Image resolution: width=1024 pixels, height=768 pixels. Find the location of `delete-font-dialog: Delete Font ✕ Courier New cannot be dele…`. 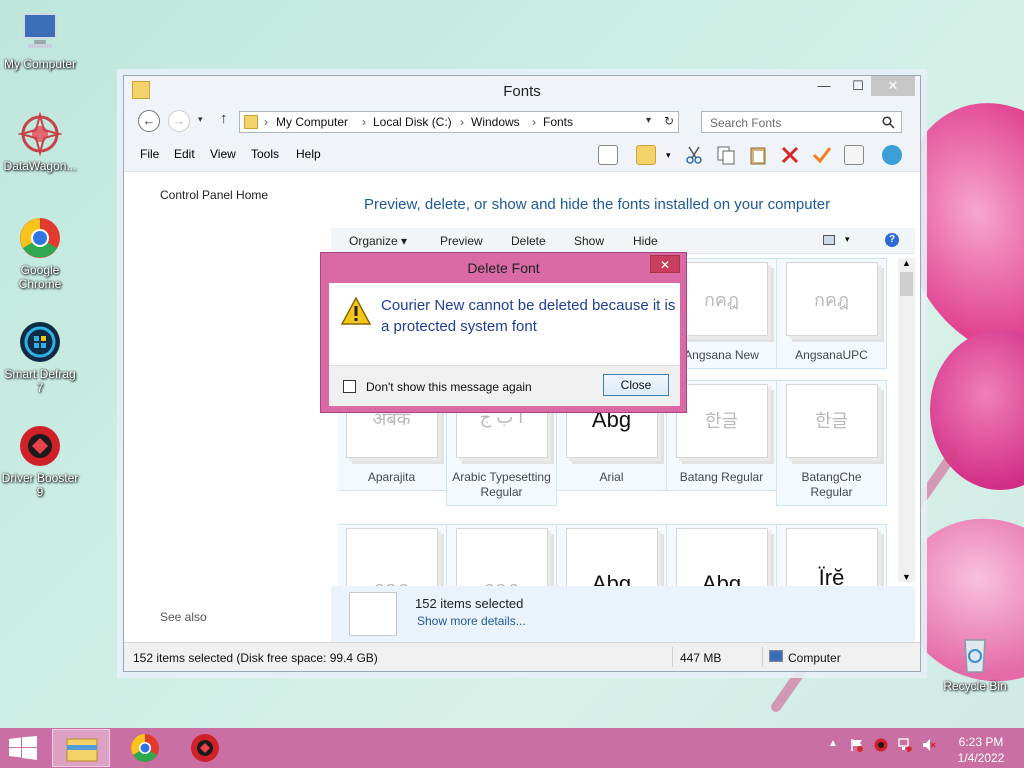

delete-font-dialog: Delete Font ✕ Courier New cannot be dele… is located at coordinates (503, 332).